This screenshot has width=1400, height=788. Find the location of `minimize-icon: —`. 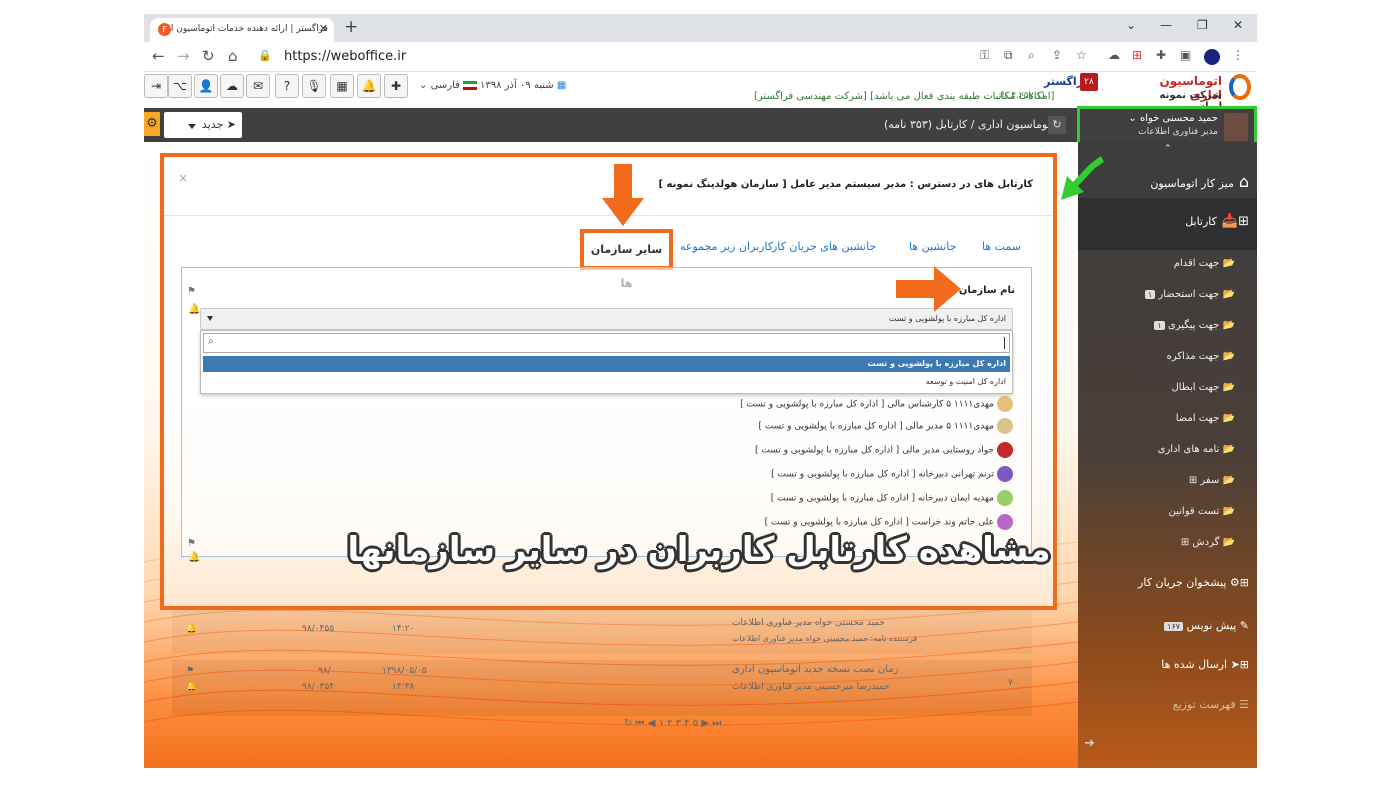

minimize-icon: — is located at coordinates (1166, 25).